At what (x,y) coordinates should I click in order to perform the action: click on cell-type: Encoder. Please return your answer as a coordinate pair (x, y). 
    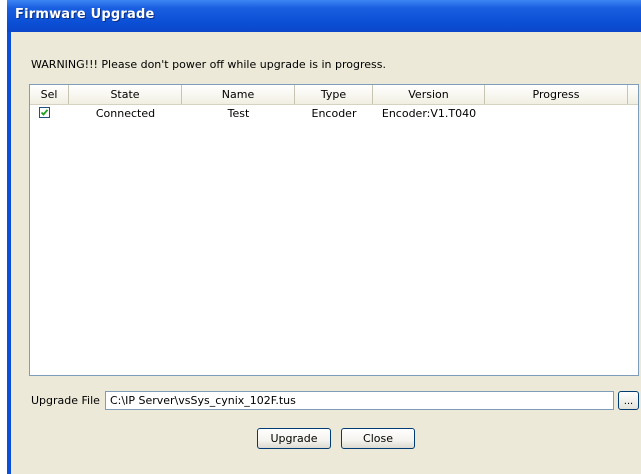
    Looking at the image, I should click on (334, 113).